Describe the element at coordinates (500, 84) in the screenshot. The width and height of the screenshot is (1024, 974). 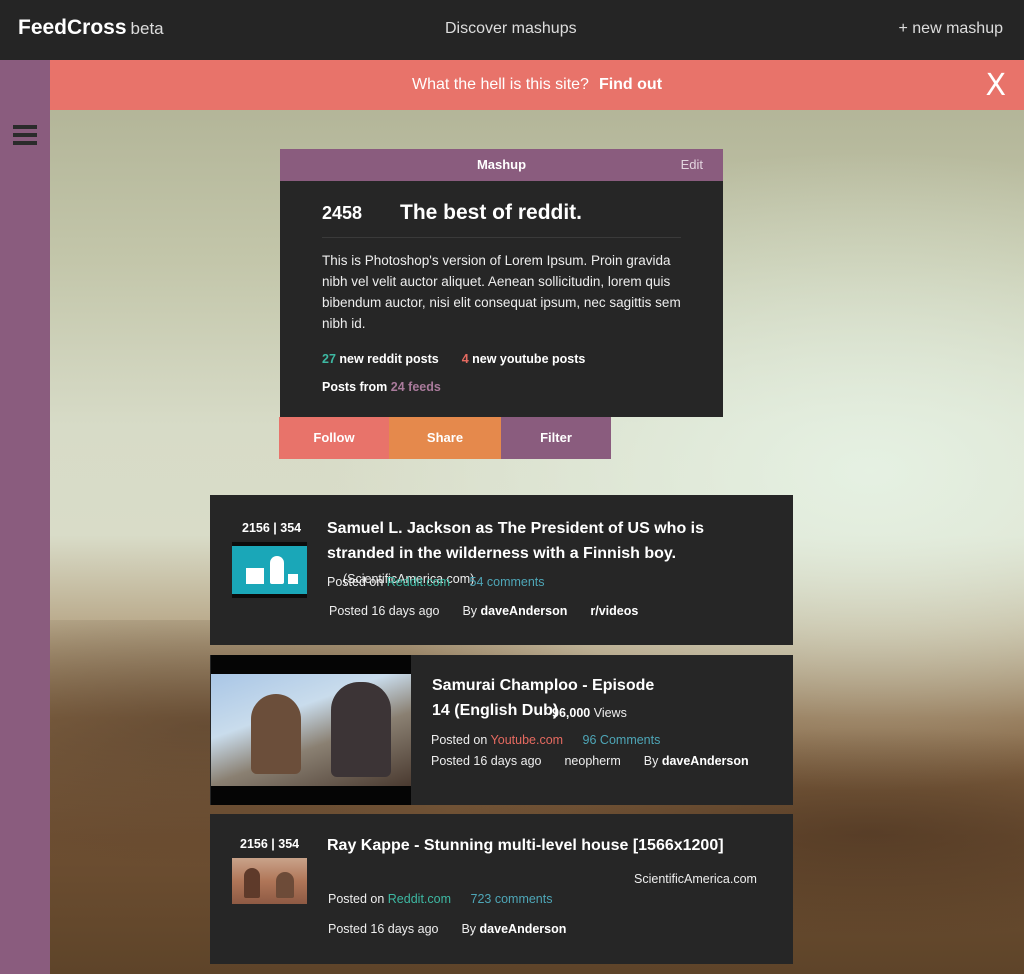
I see `banner-question: What the hell is this site?` at that location.